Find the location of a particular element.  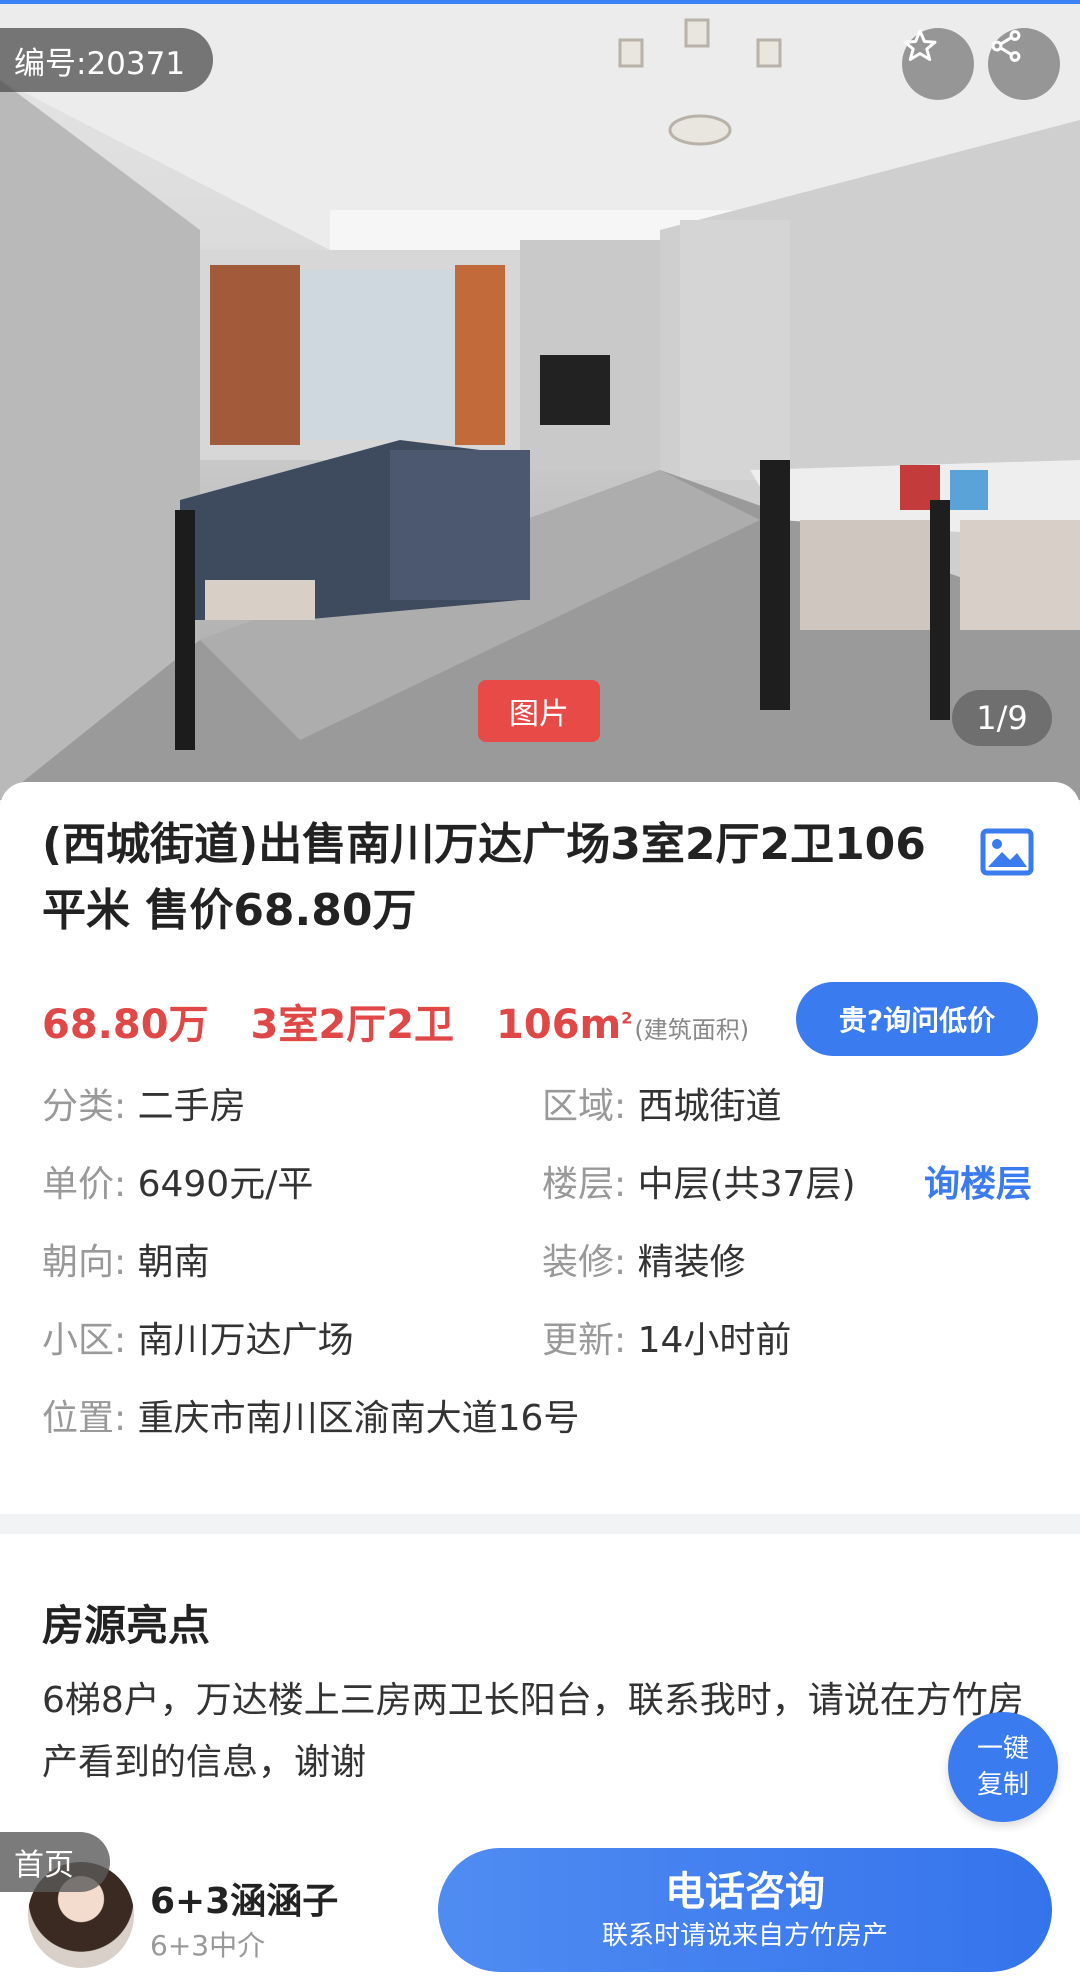

attr-value: 14小时前 is located at coordinates (714, 1340).